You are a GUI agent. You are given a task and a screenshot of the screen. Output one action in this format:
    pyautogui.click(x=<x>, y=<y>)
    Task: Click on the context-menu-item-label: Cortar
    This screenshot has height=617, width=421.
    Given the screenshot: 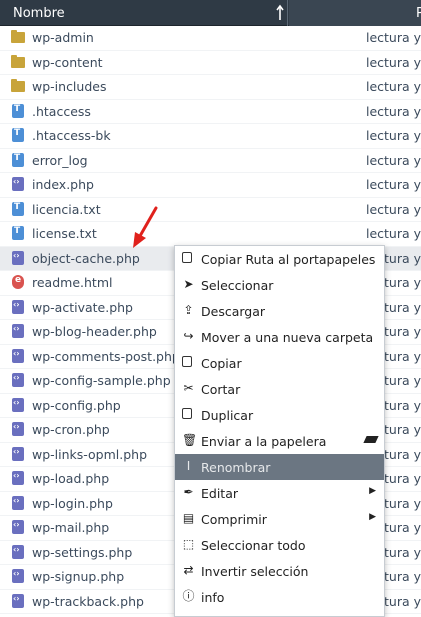 What is the action you would take?
    pyautogui.click(x=221, y=389)
    